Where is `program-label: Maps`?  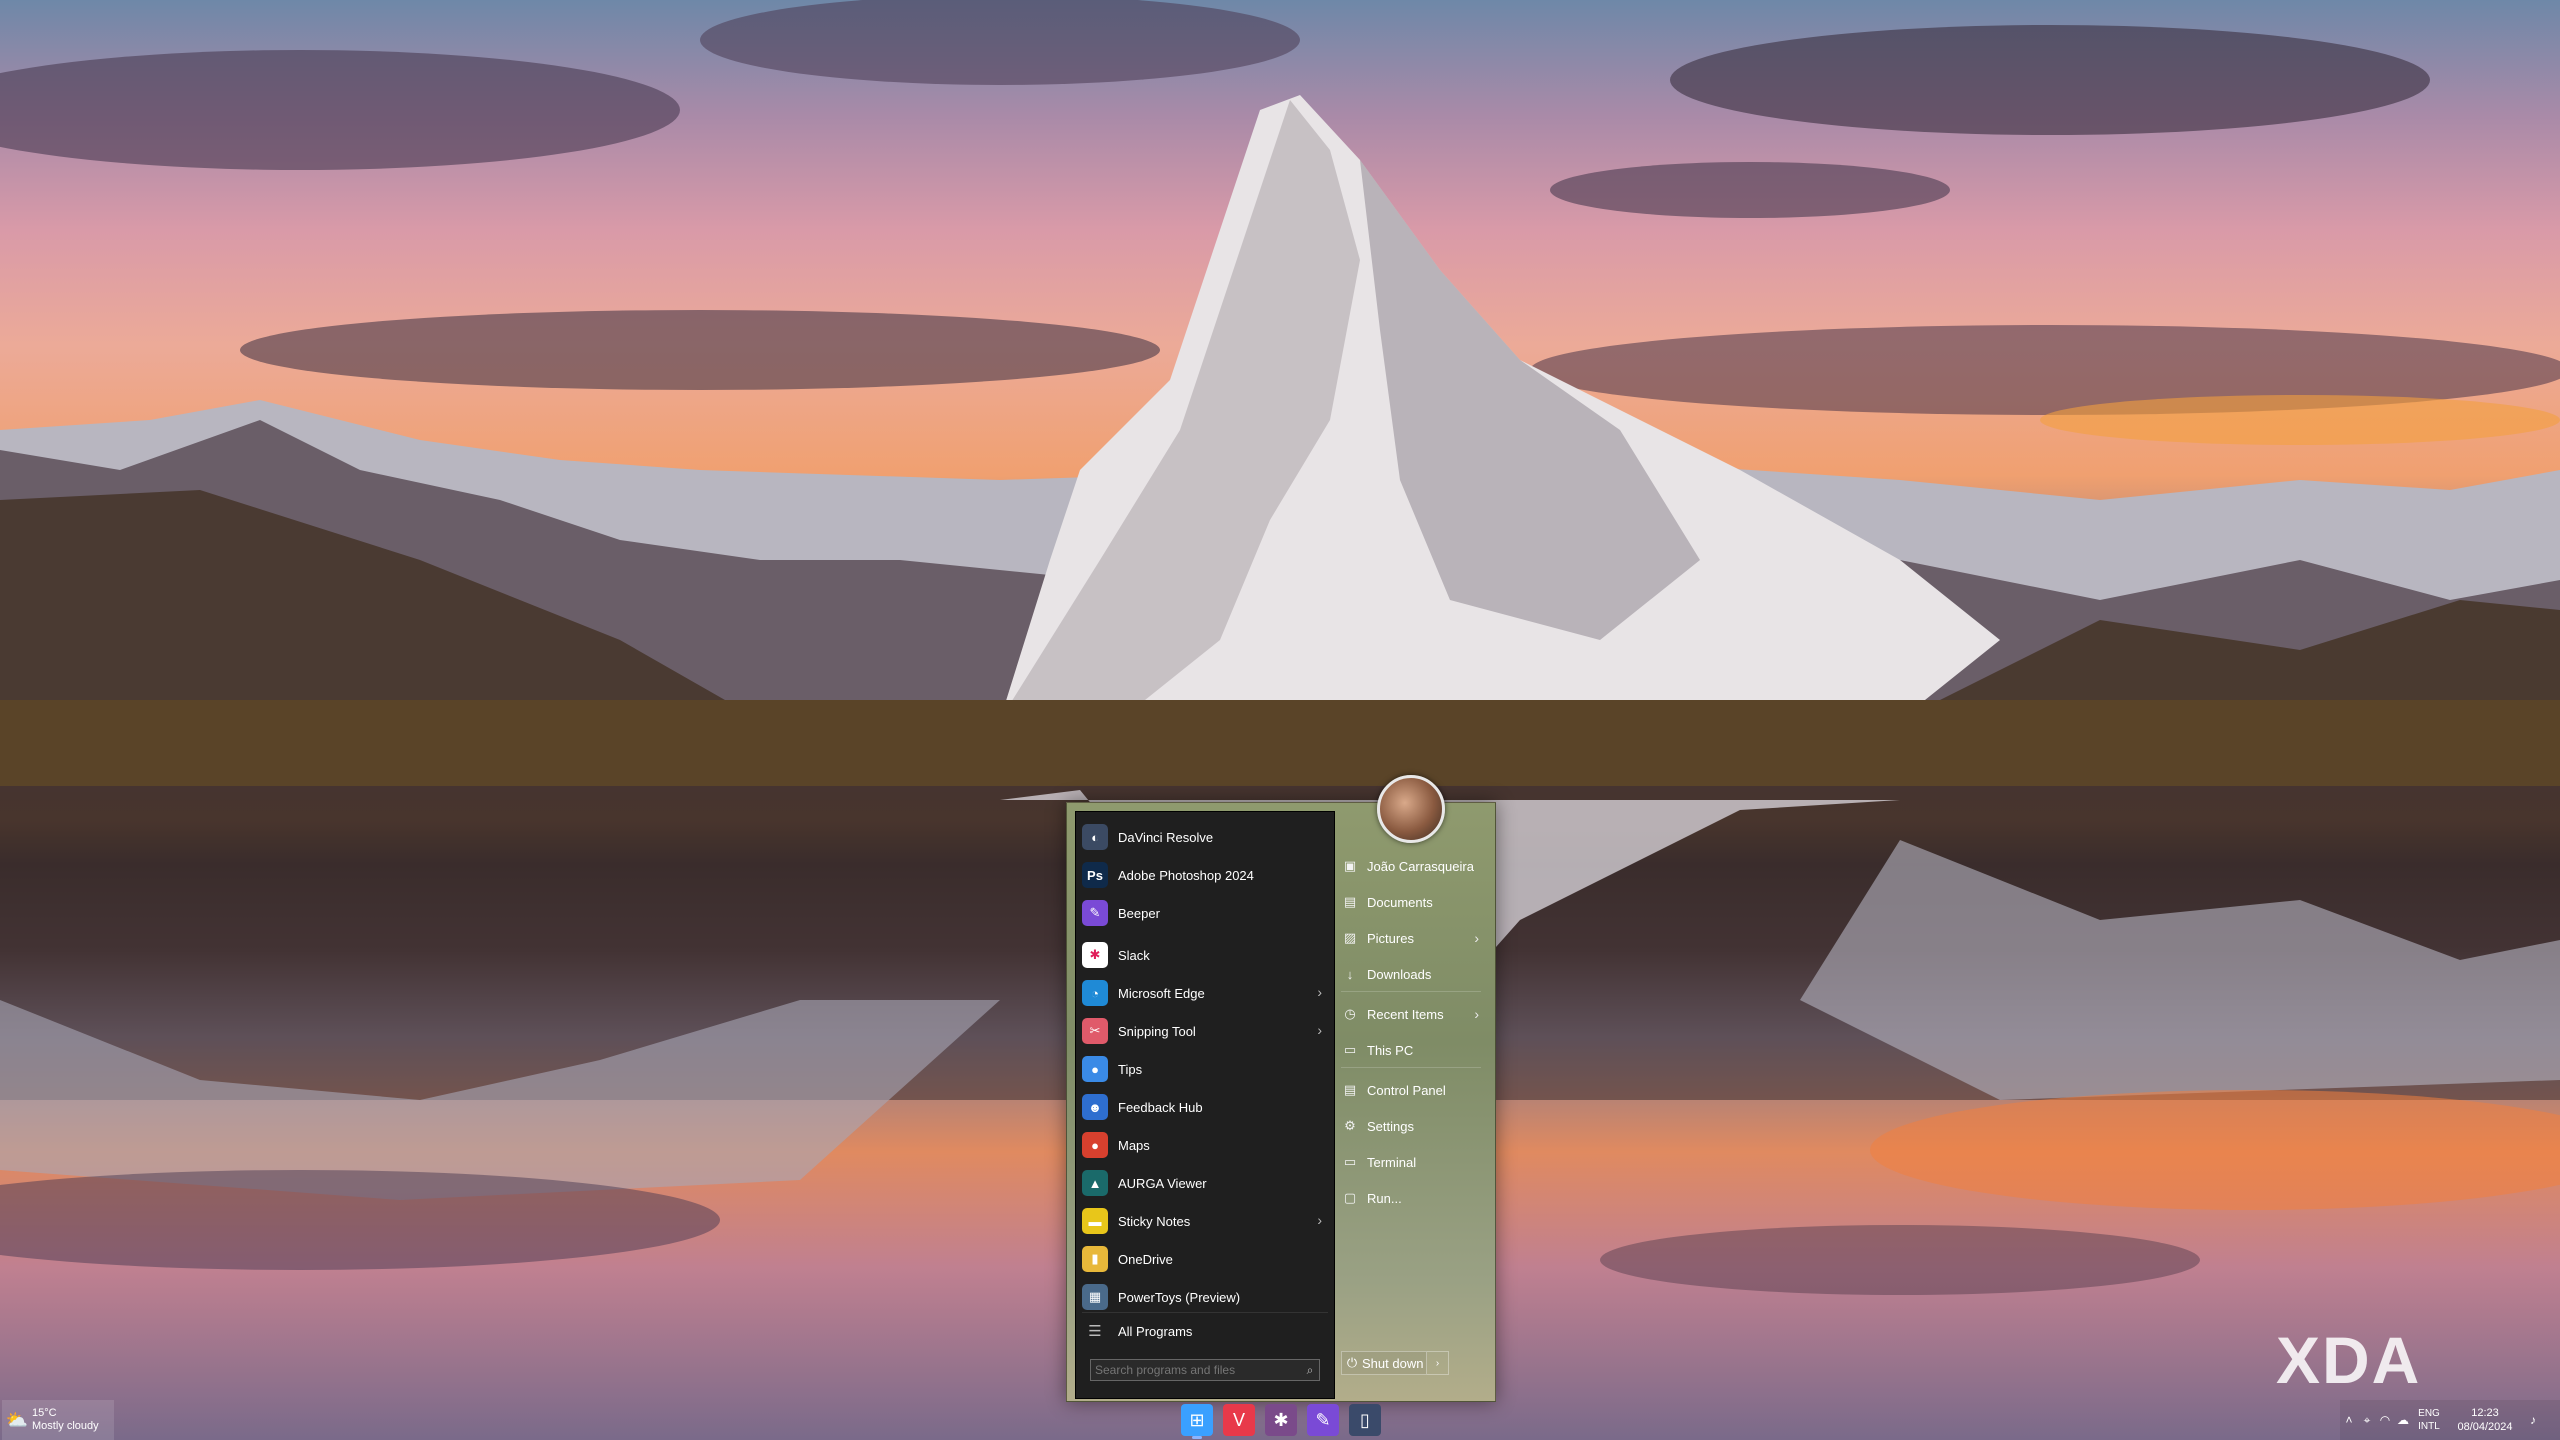 program-label: Maps is located at coordinates (1134, 1145).